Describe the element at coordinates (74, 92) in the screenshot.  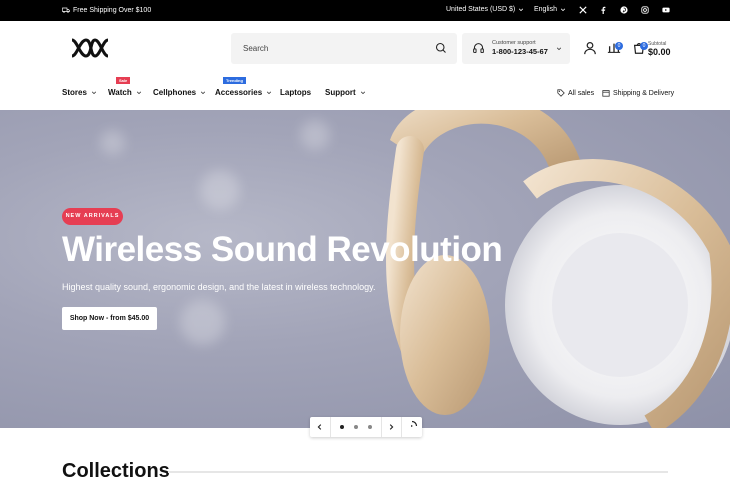
I see `nav-item-label: Stores` at that location.